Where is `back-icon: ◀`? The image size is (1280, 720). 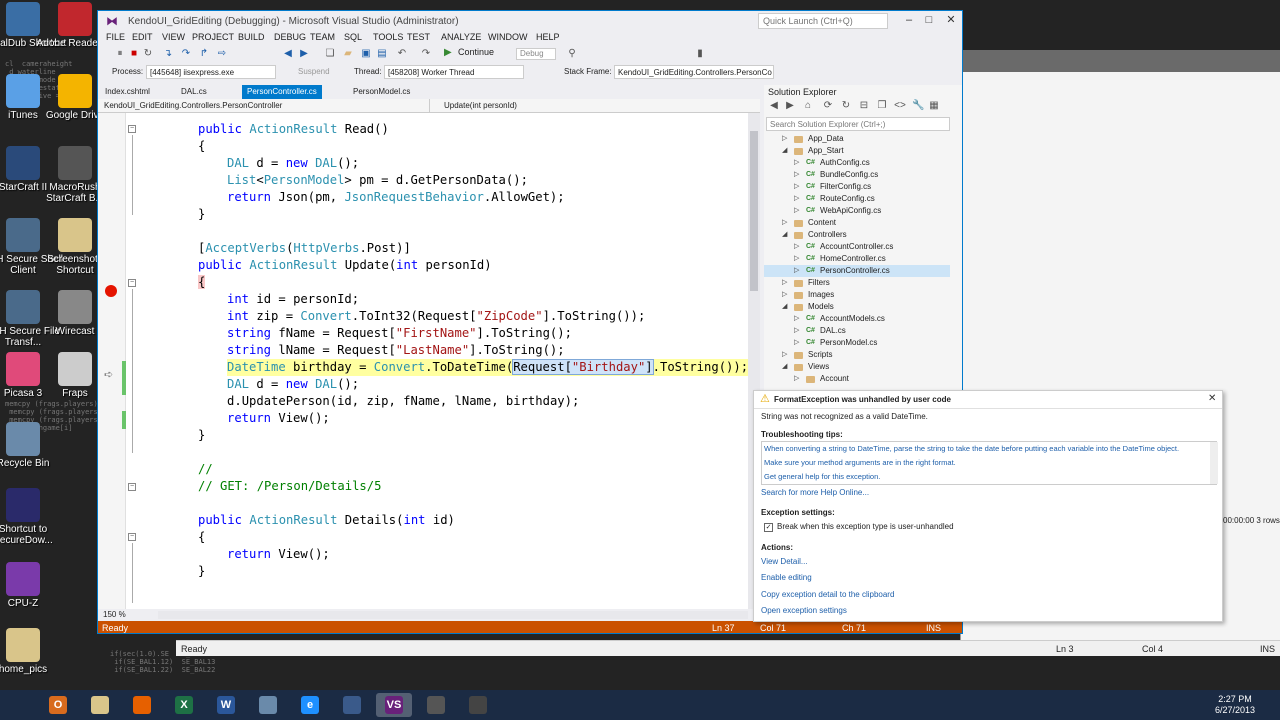 back-icon: ◀ is located at coordinates (288, 54).